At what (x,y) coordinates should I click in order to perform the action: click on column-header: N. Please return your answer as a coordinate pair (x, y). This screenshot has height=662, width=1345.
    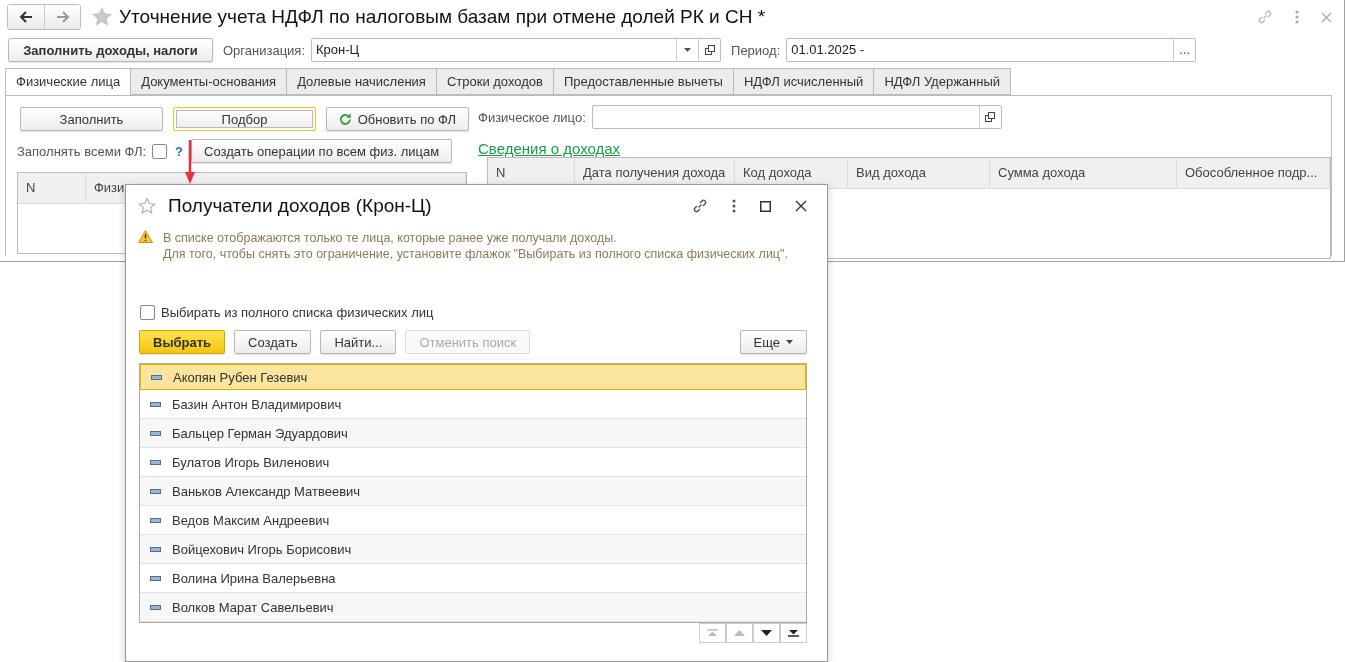
    Looking at the image, I should click on (52, 188).